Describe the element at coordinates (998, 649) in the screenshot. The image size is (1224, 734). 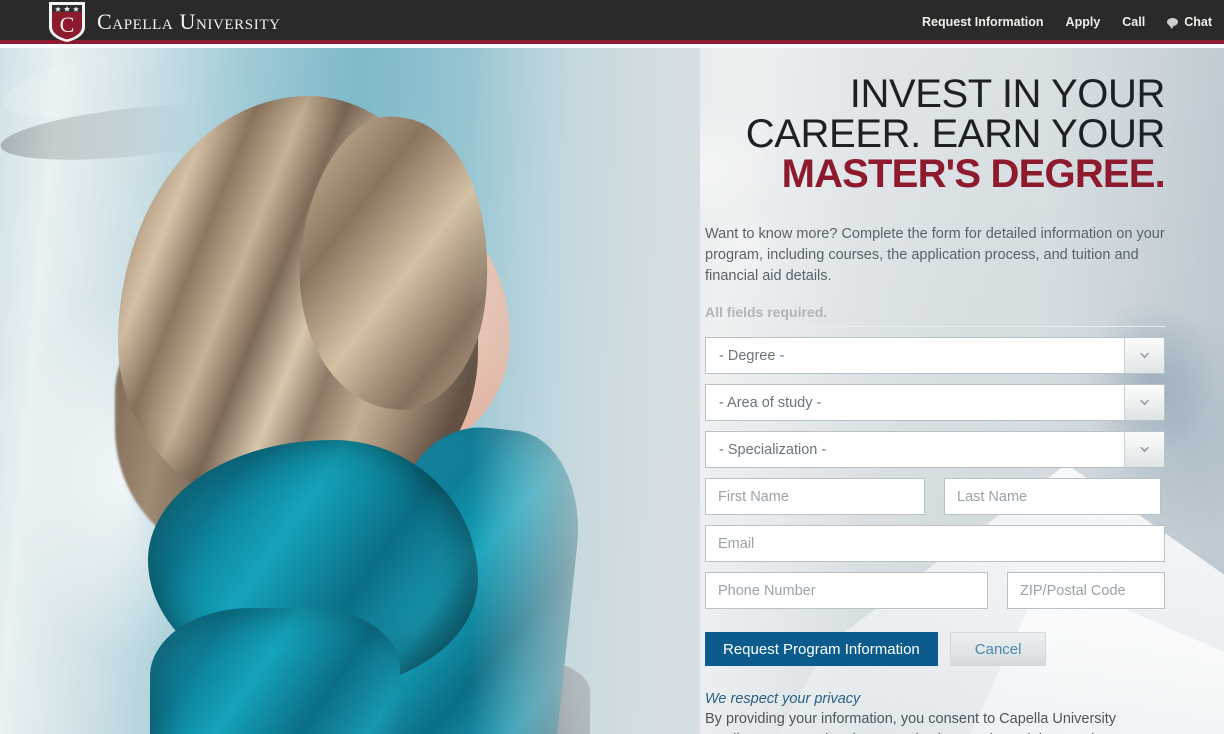
I see `cancel-button: Cancel` at that location.